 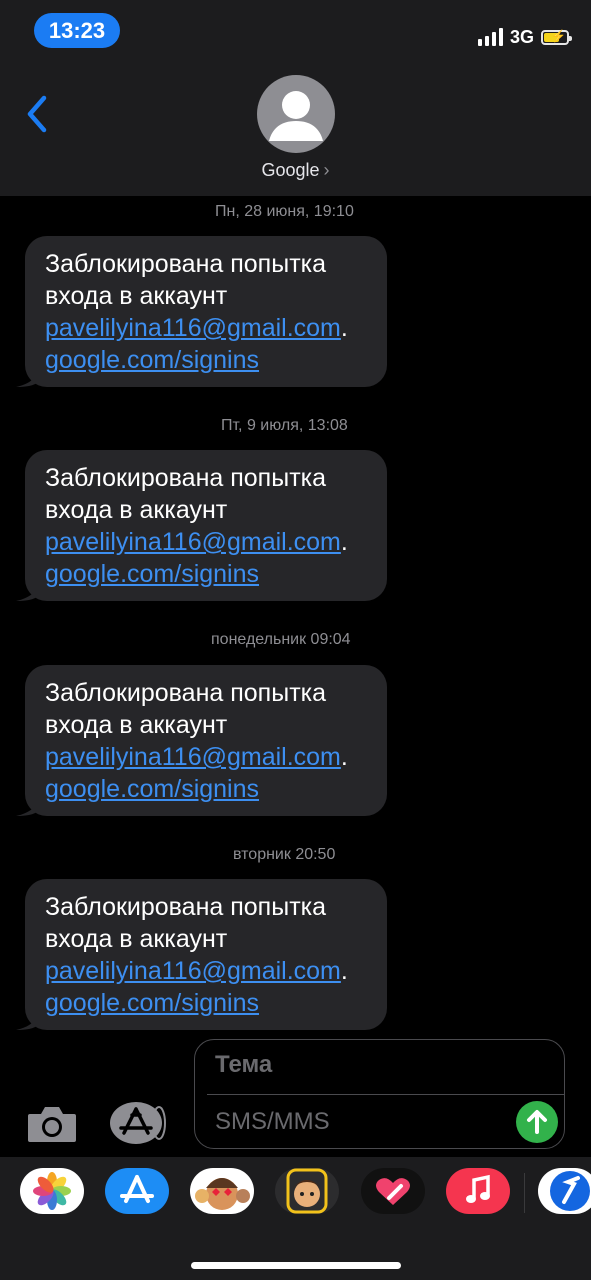 I want to click on memoji-icon, so click(x=307, y=1191).